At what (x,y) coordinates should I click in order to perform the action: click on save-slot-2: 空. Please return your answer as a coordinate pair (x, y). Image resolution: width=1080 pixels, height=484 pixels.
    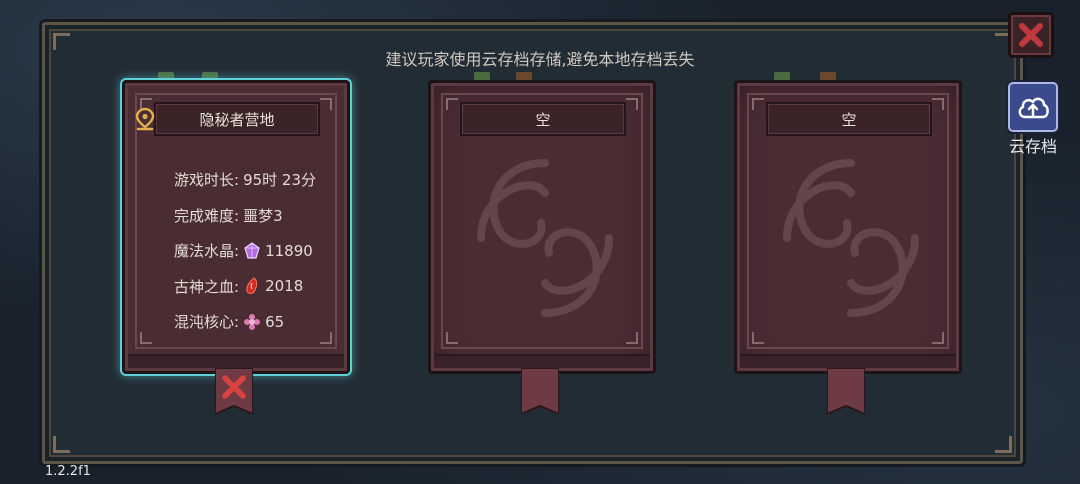
    Looking at the image, I should click on (542, 243).